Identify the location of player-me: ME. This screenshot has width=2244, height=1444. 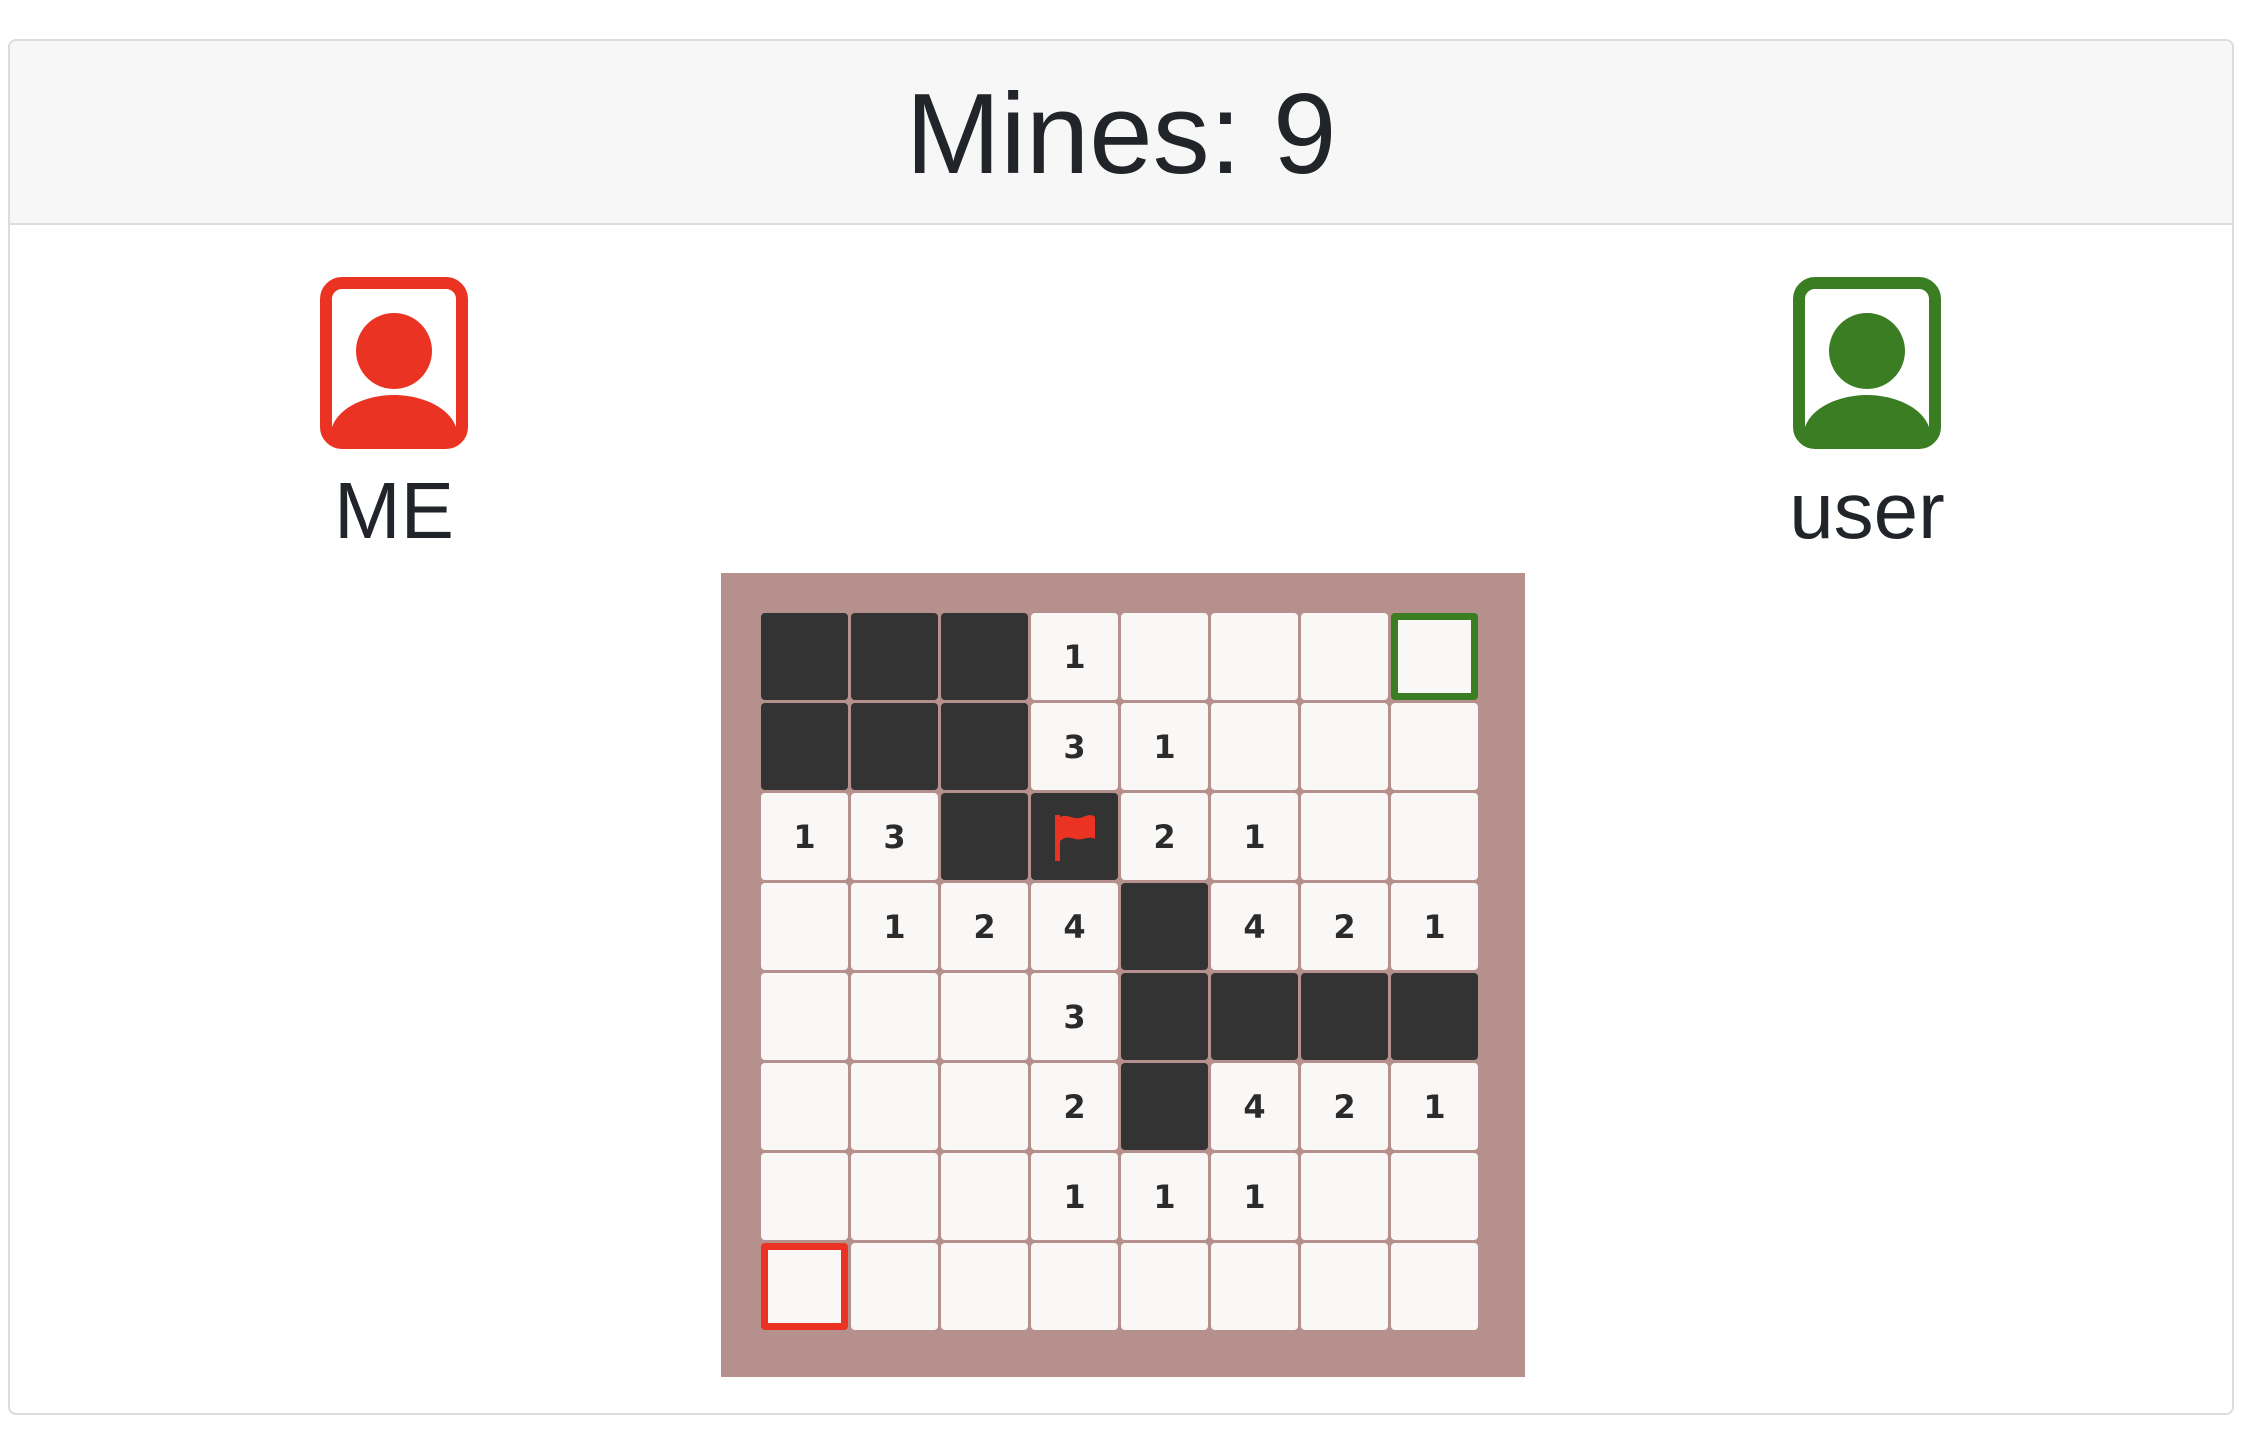
(394, 414).